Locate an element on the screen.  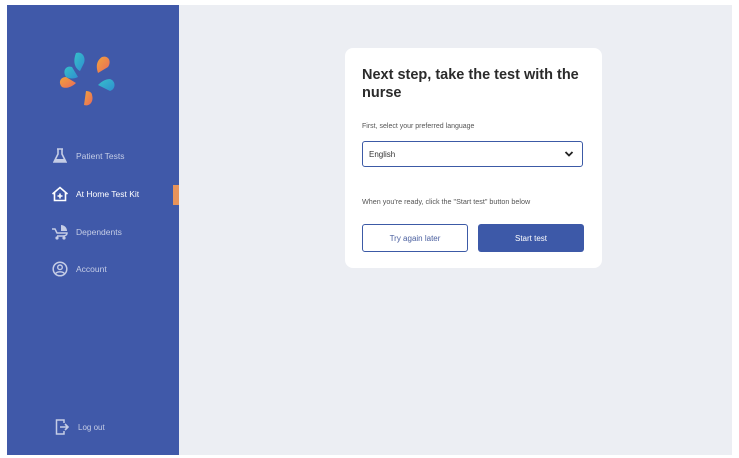
language-select-value: English is located at coordinates (382, 154).